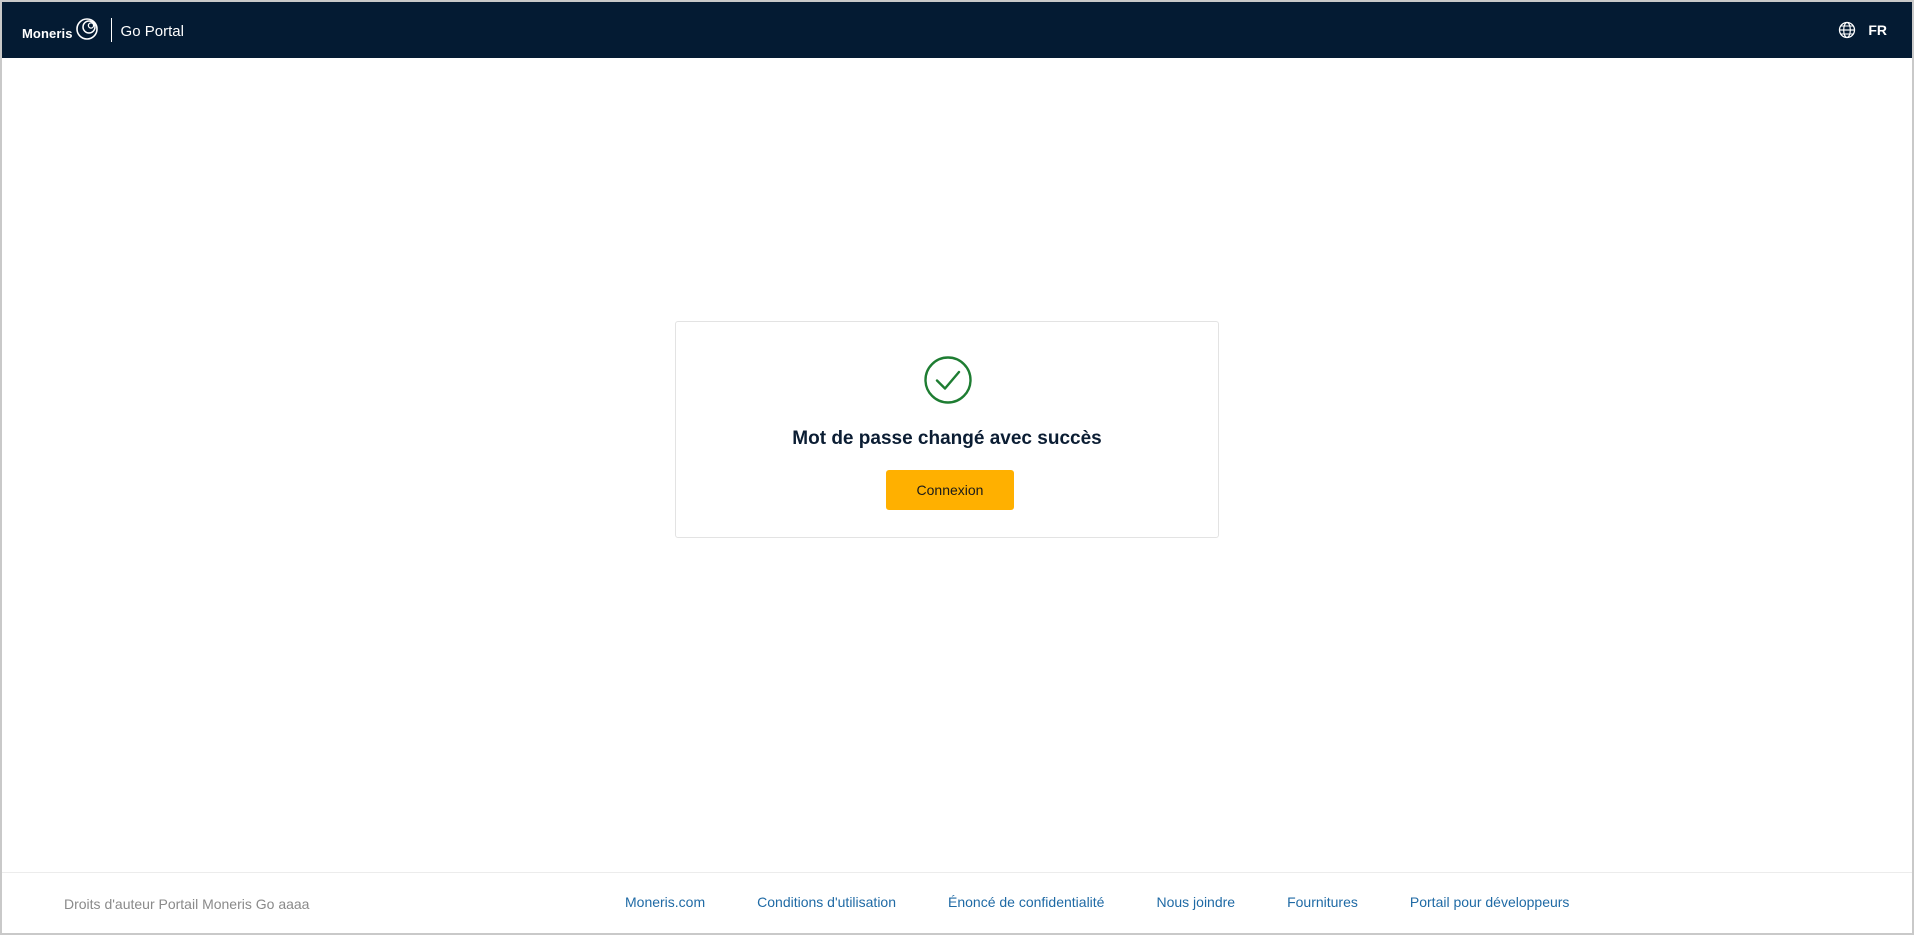 The height and width of the screenshot is (935, 1914). I want to click on language-switcher: FR, so click(1862, 30).